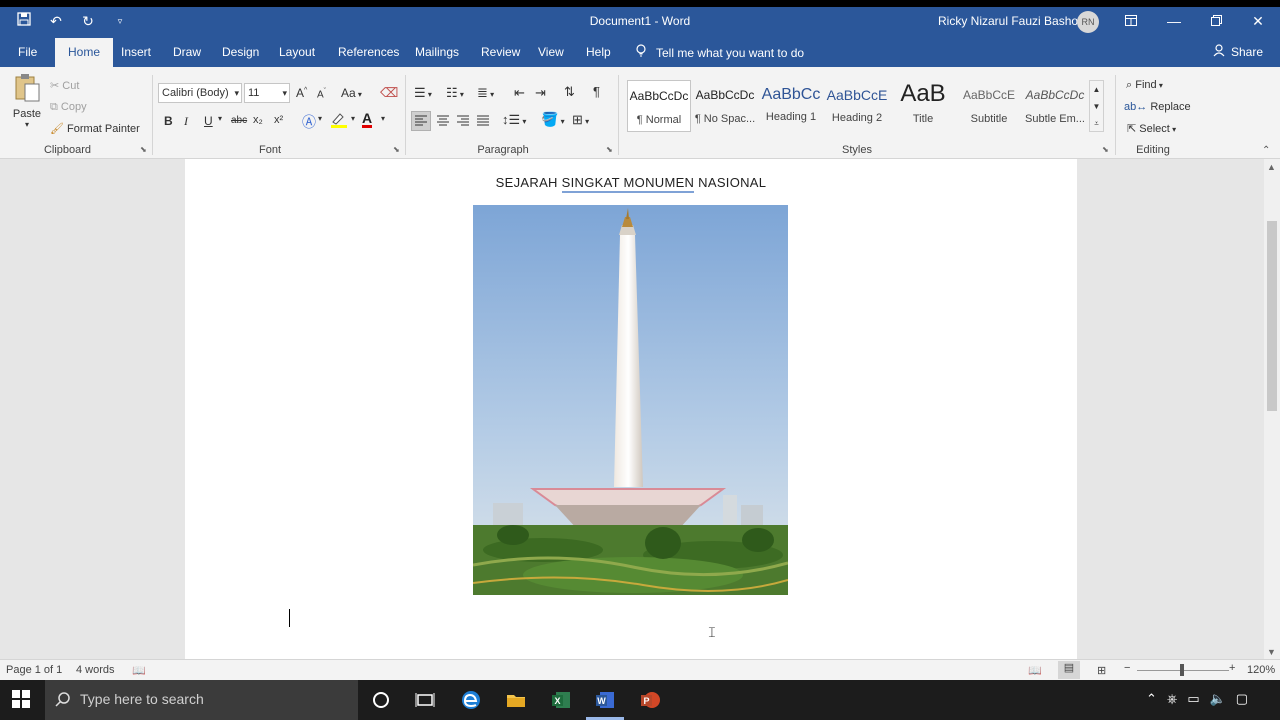 Image resolution: width=1280 pixels, height=720 pixels. Describe the element at coordinates (1258, 21) in the screenshot. I see `close-icon: ✕` at that location.